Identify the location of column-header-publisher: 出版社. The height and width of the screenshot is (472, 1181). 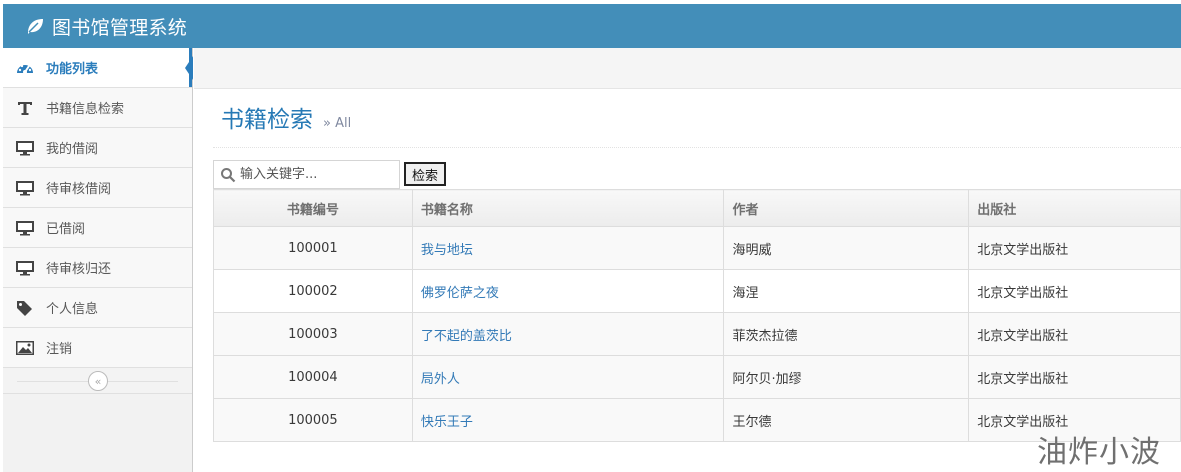
(1074, 208).